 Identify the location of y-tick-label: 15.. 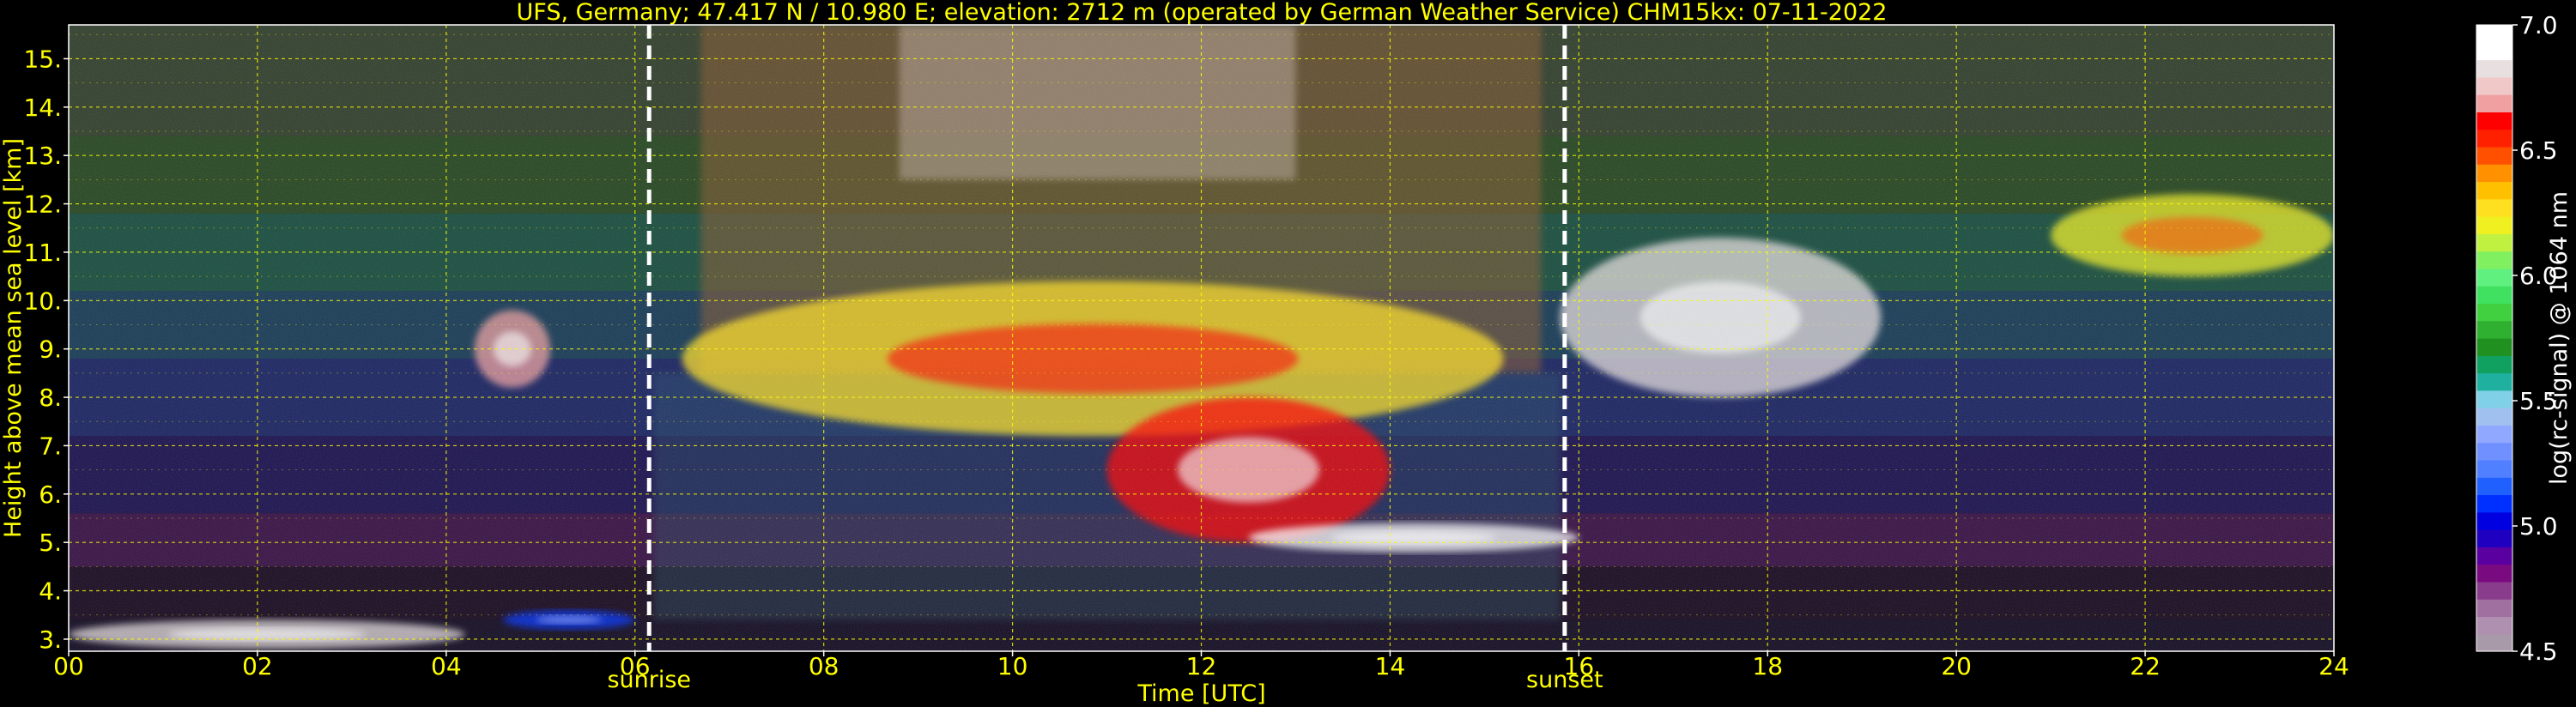
(42, 59).